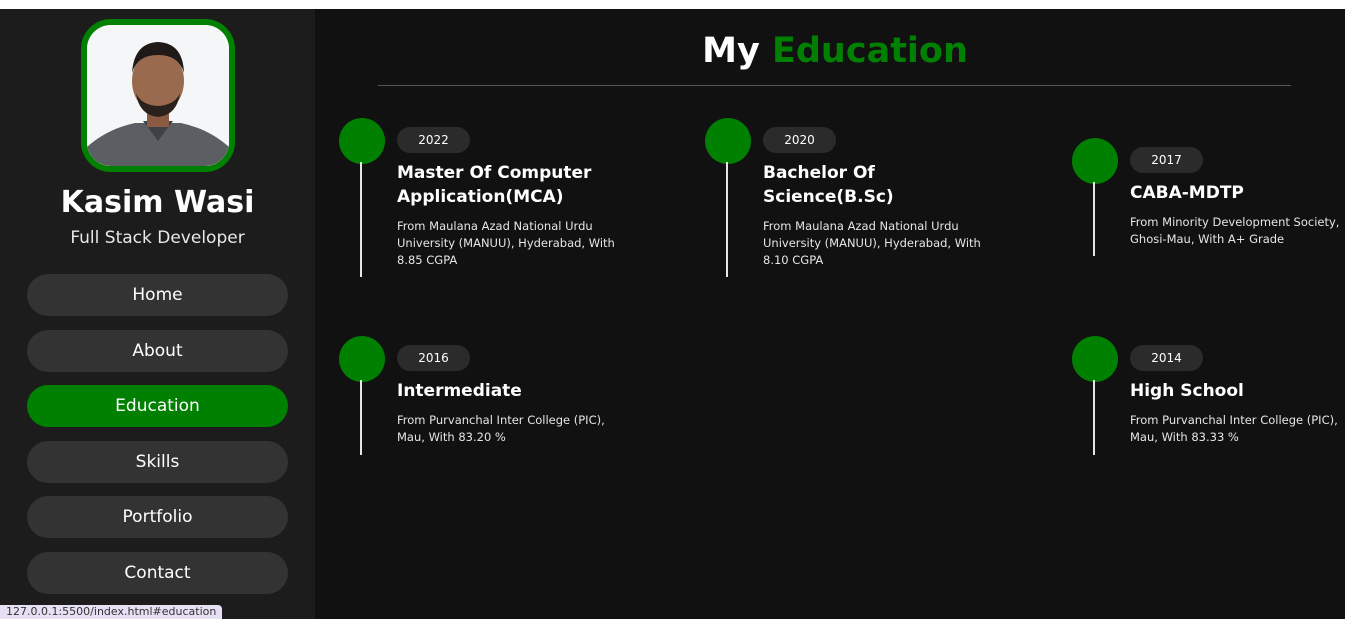 Image resolution: width=1345 pixels, height=619 pixels. I want to click on year-badge: 2016, so click(433, 358).